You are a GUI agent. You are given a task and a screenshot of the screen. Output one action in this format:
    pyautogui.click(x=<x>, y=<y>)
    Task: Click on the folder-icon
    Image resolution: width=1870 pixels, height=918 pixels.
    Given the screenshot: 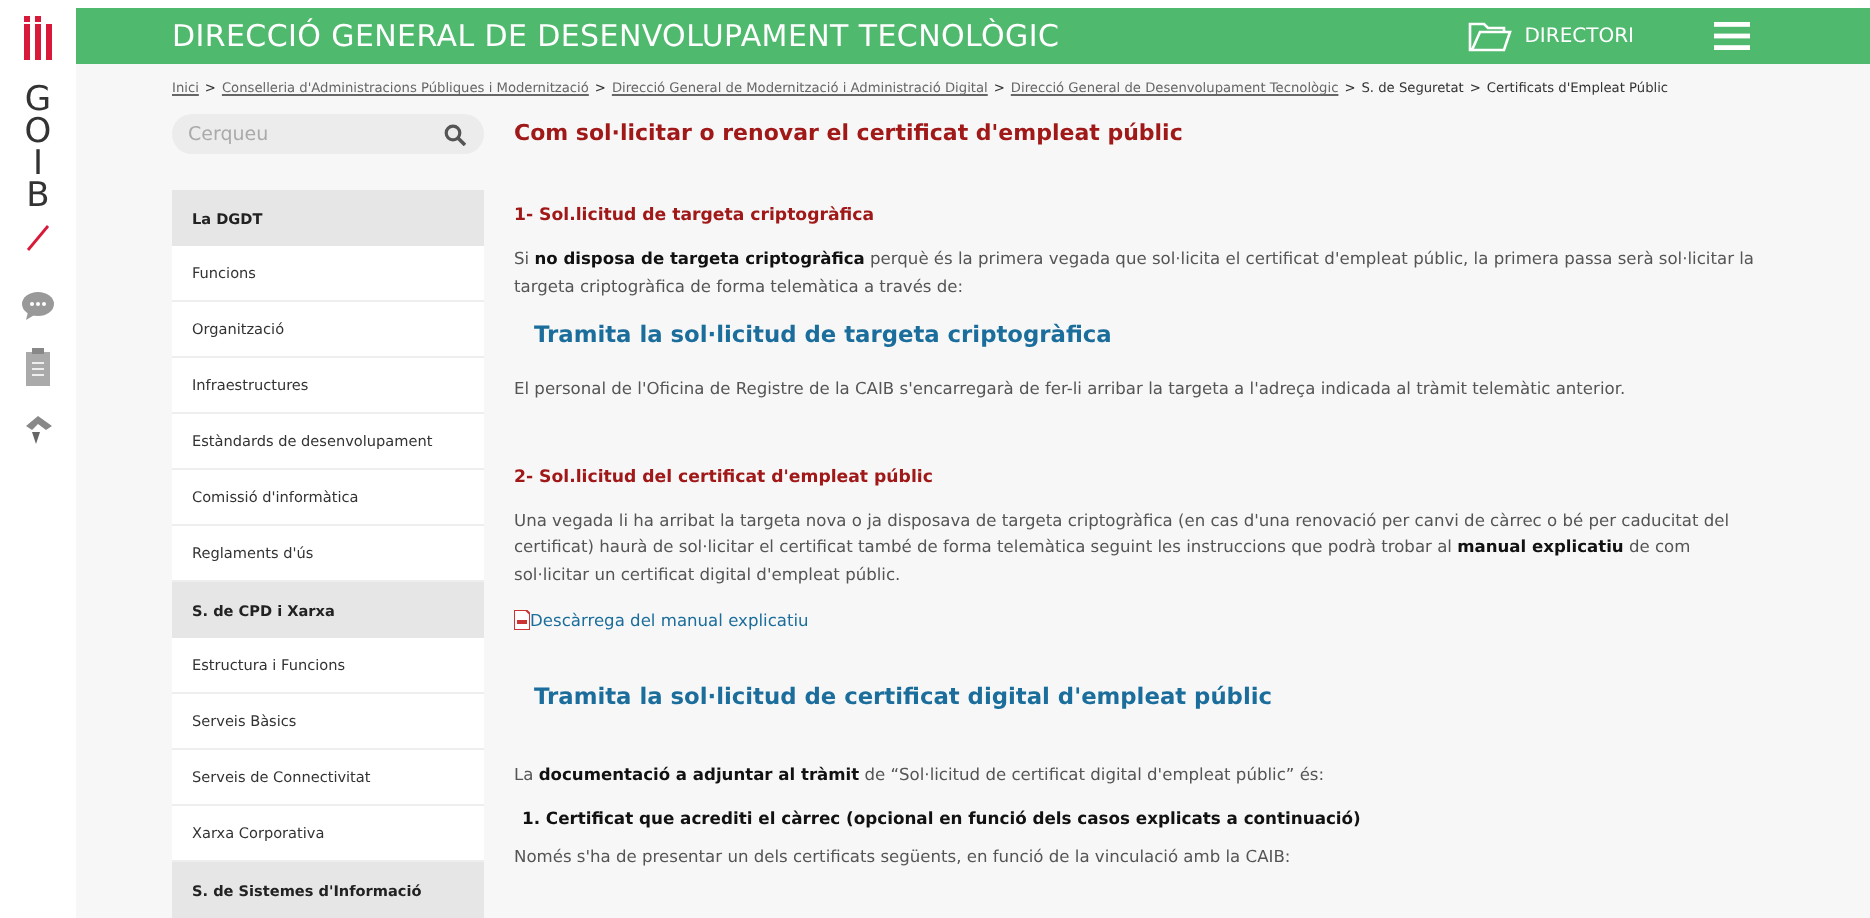 What is the action you would take?
    pyautogui.click(x=1490, y=36)
    